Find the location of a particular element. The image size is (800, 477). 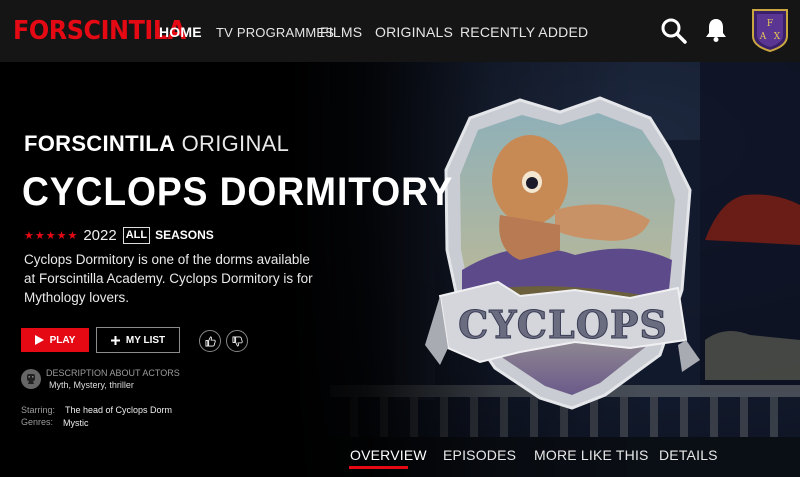

nav-item-films: FILMS is located at coordinates (341, 32).